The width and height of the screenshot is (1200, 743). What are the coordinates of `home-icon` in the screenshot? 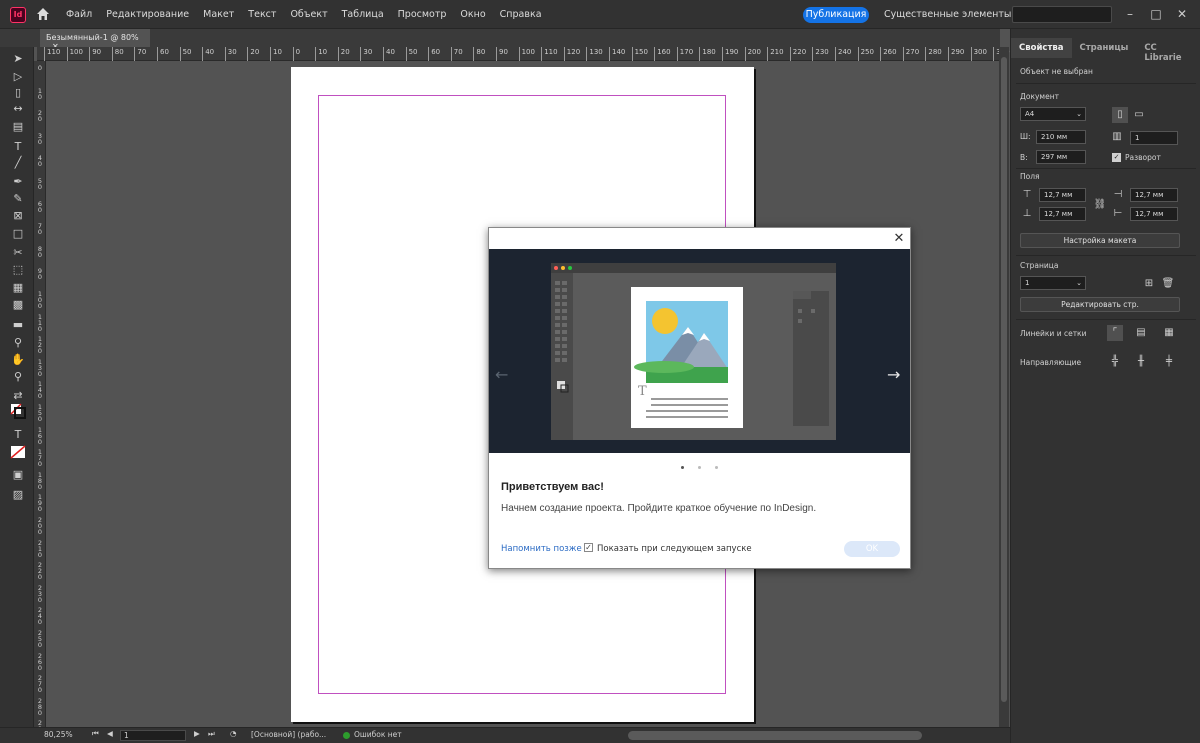 It's located at (43, 14).